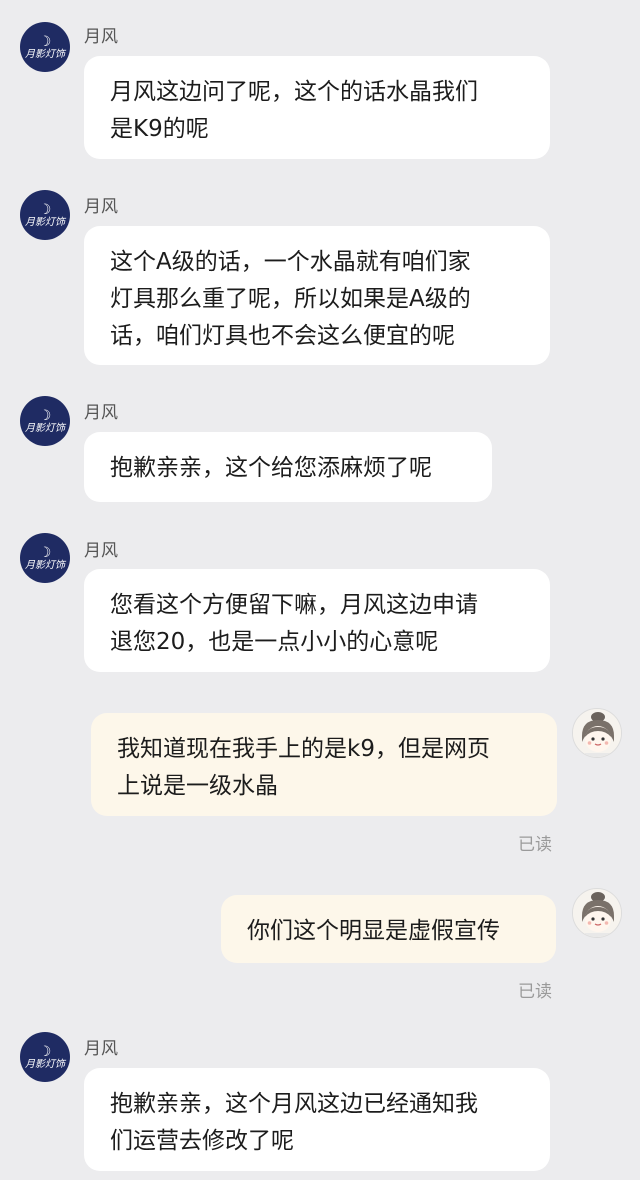 The height and width of the screenshot is (1180, 640). I want to click on message-bubble: 抱歉亲亲，这个给您添麻烦了呢, so click(288, 467).